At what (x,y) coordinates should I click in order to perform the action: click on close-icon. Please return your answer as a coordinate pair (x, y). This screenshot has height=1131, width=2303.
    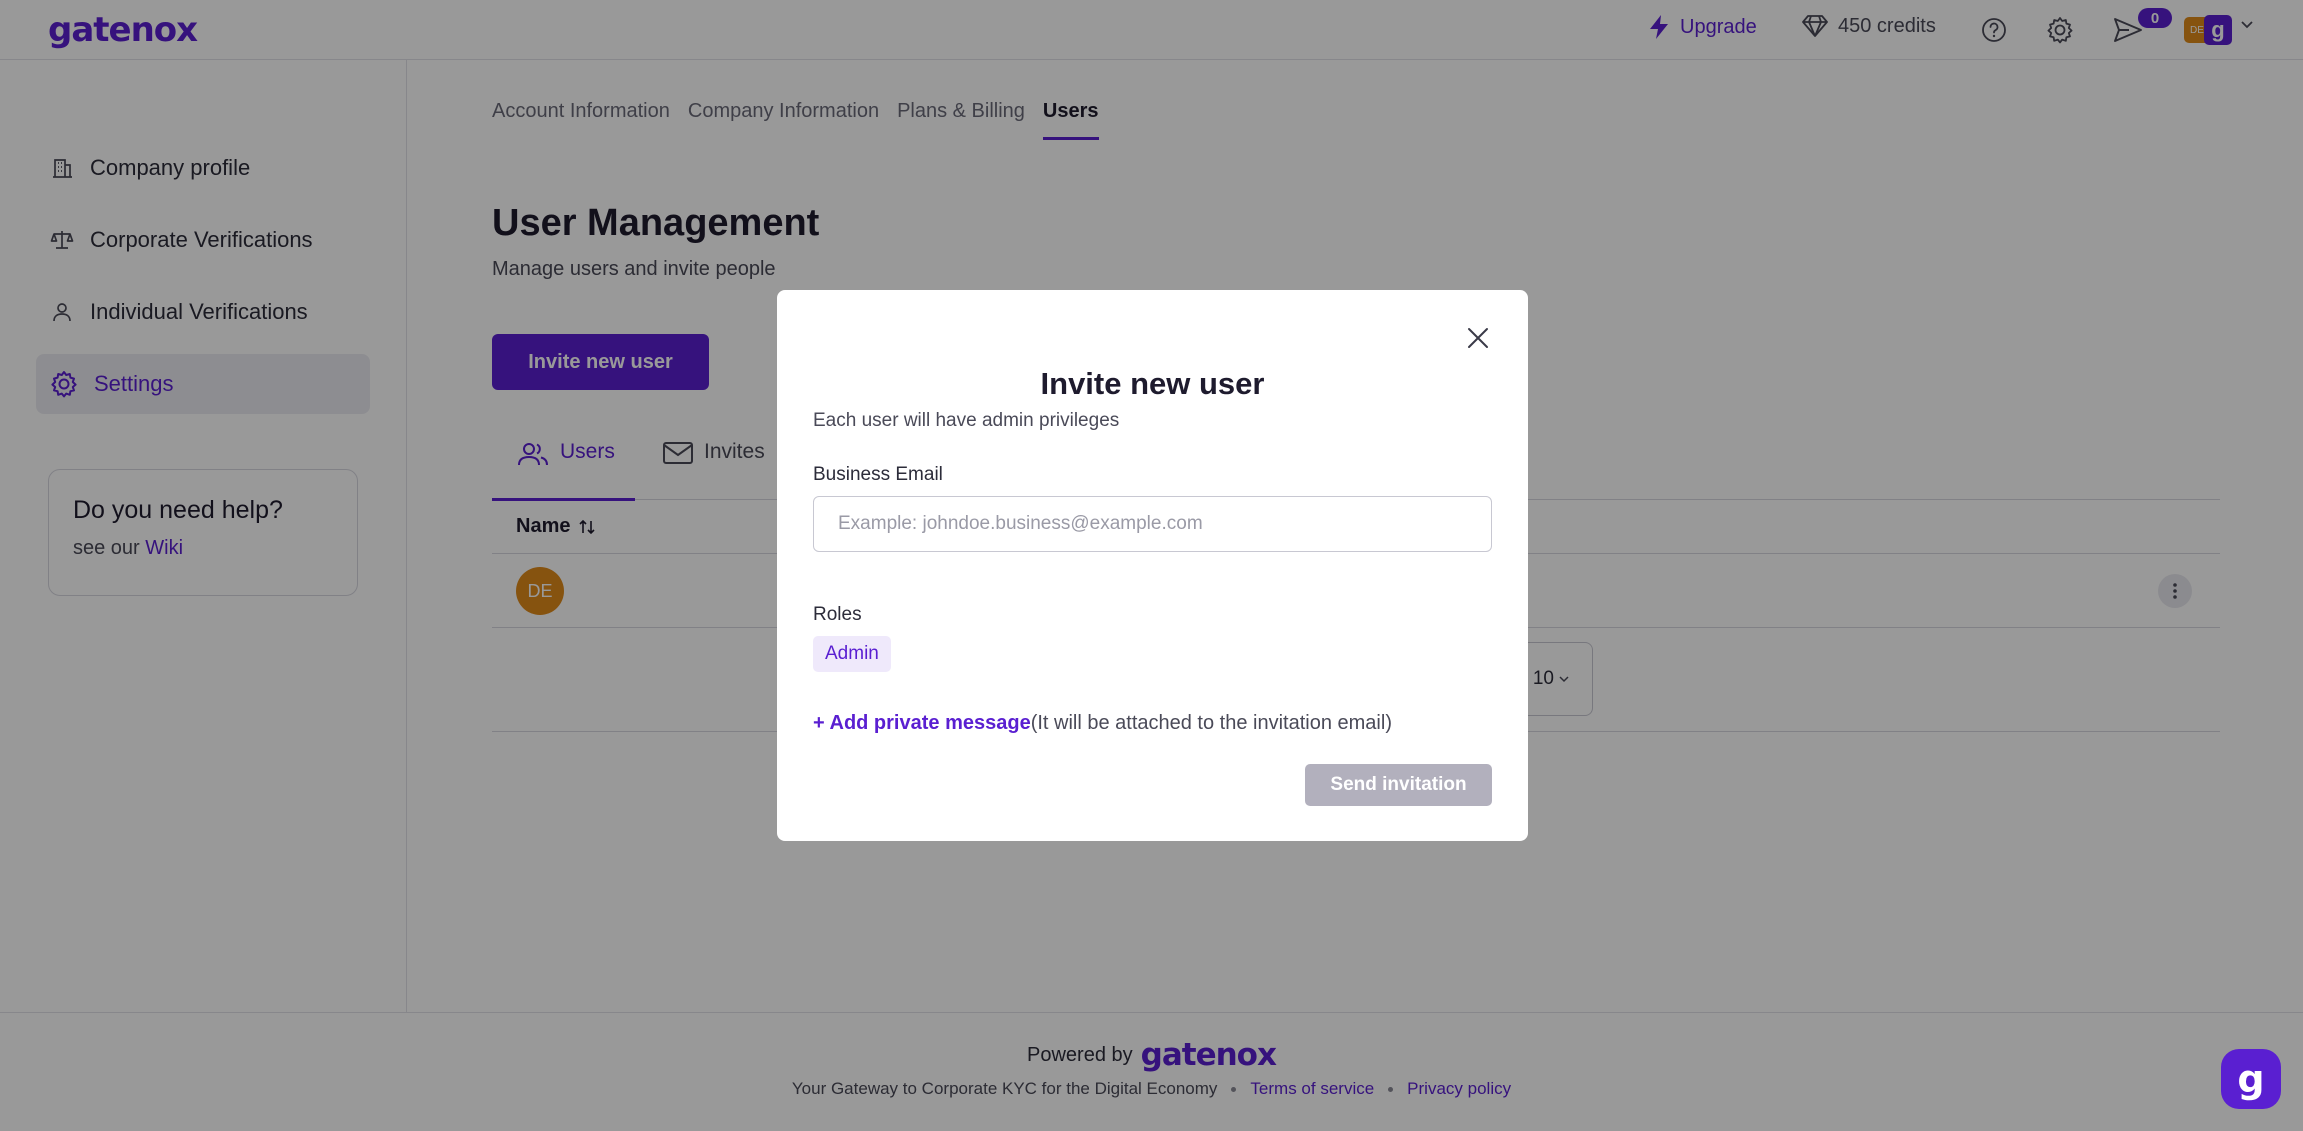
    Looking at the image, I should click on (1480, 338).